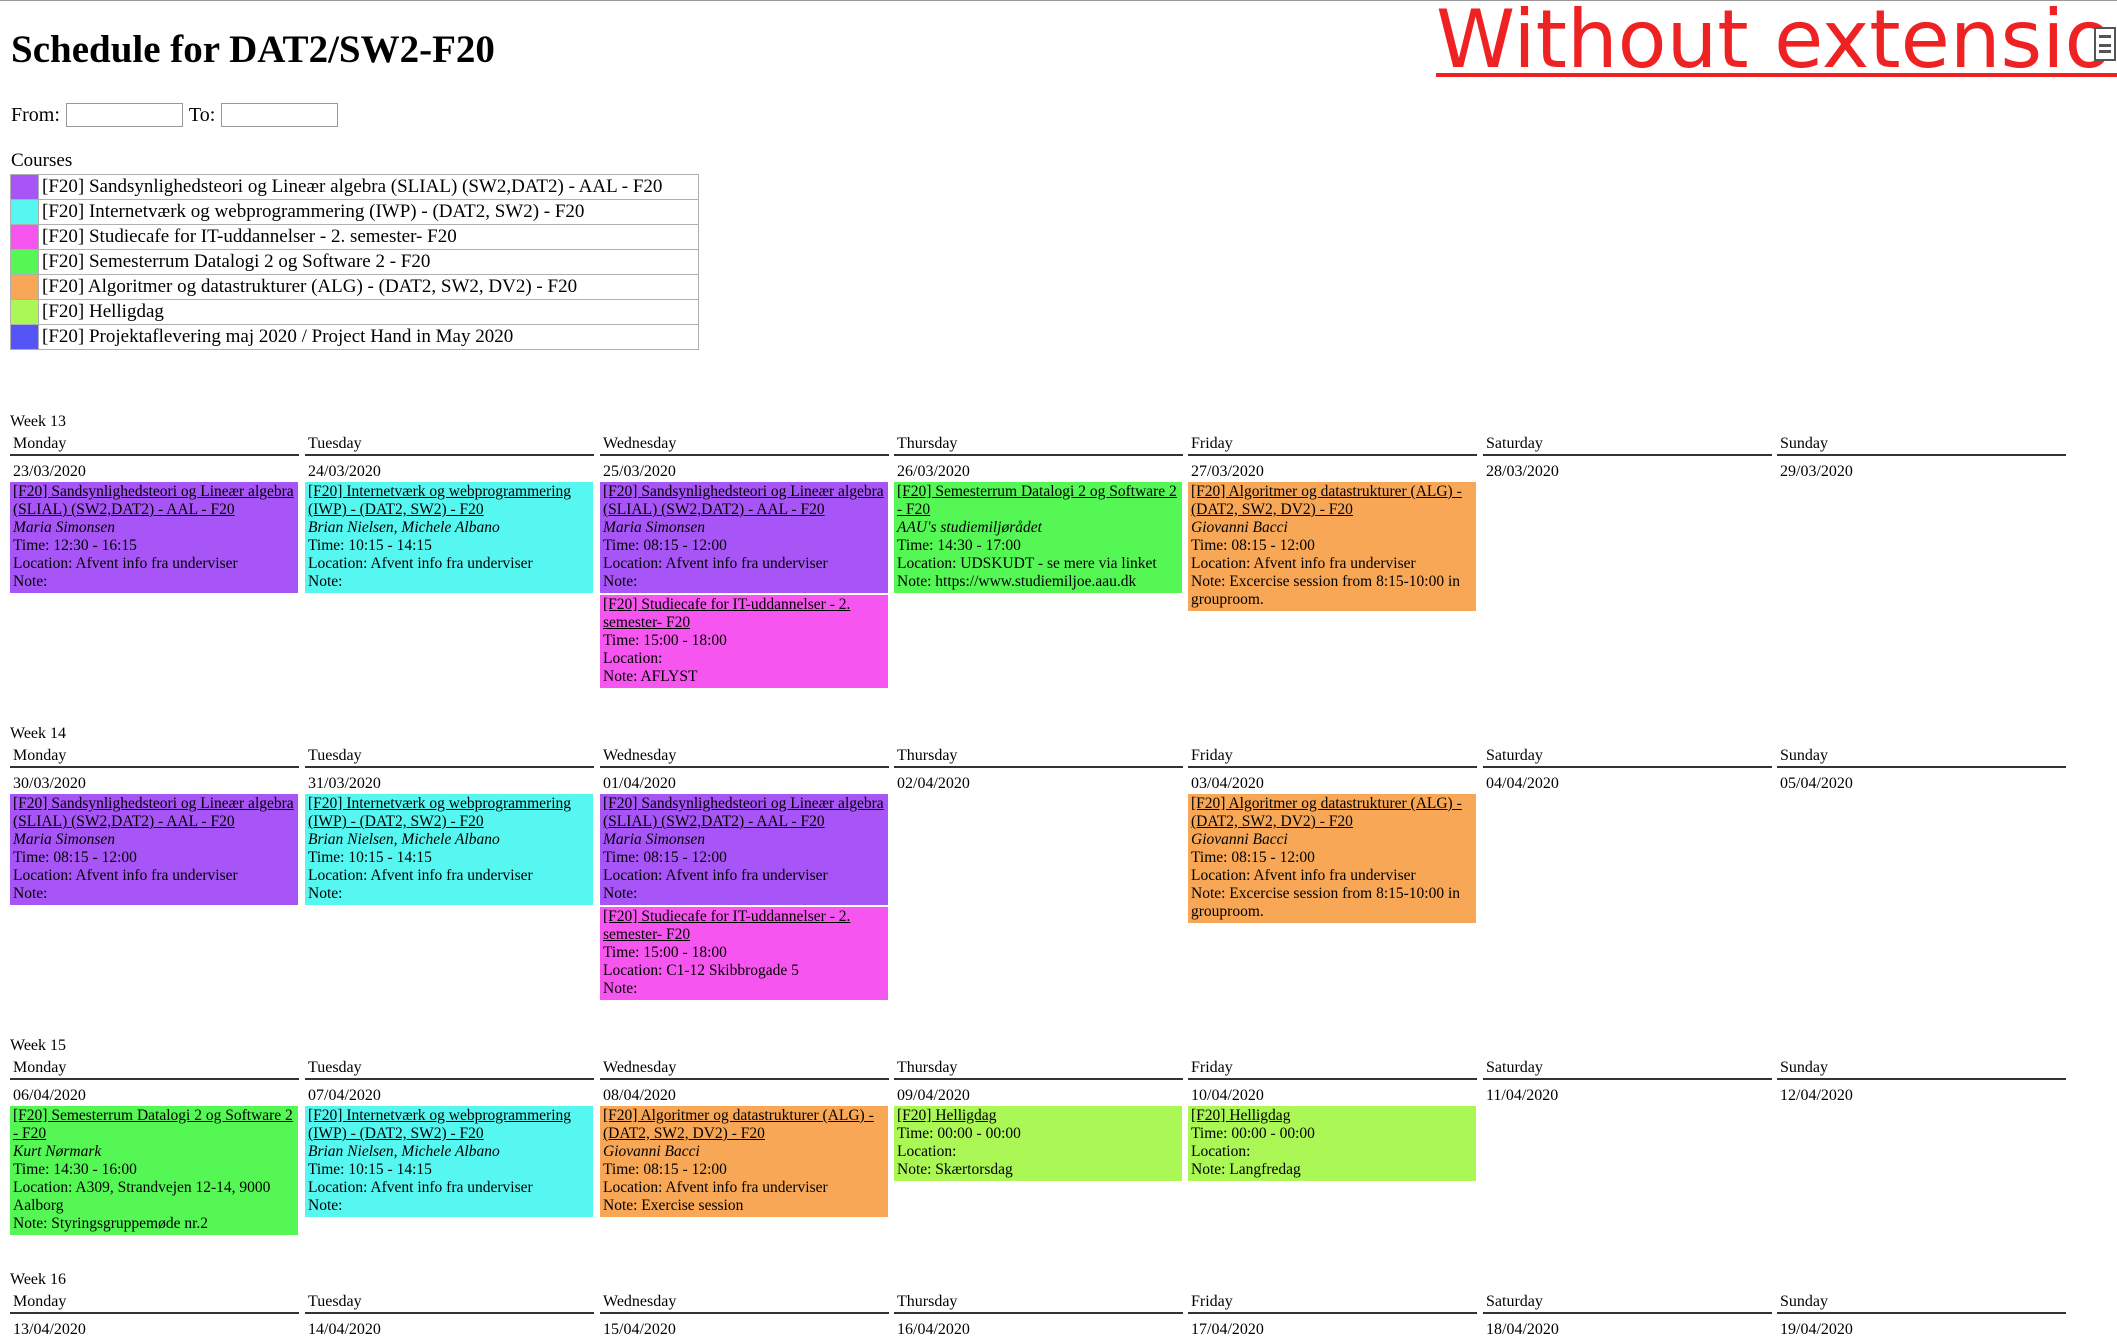 The image size is (2117, 1340). I want to click on event-time: Time: 00:00 - 00:00, so click(1253, 1133).